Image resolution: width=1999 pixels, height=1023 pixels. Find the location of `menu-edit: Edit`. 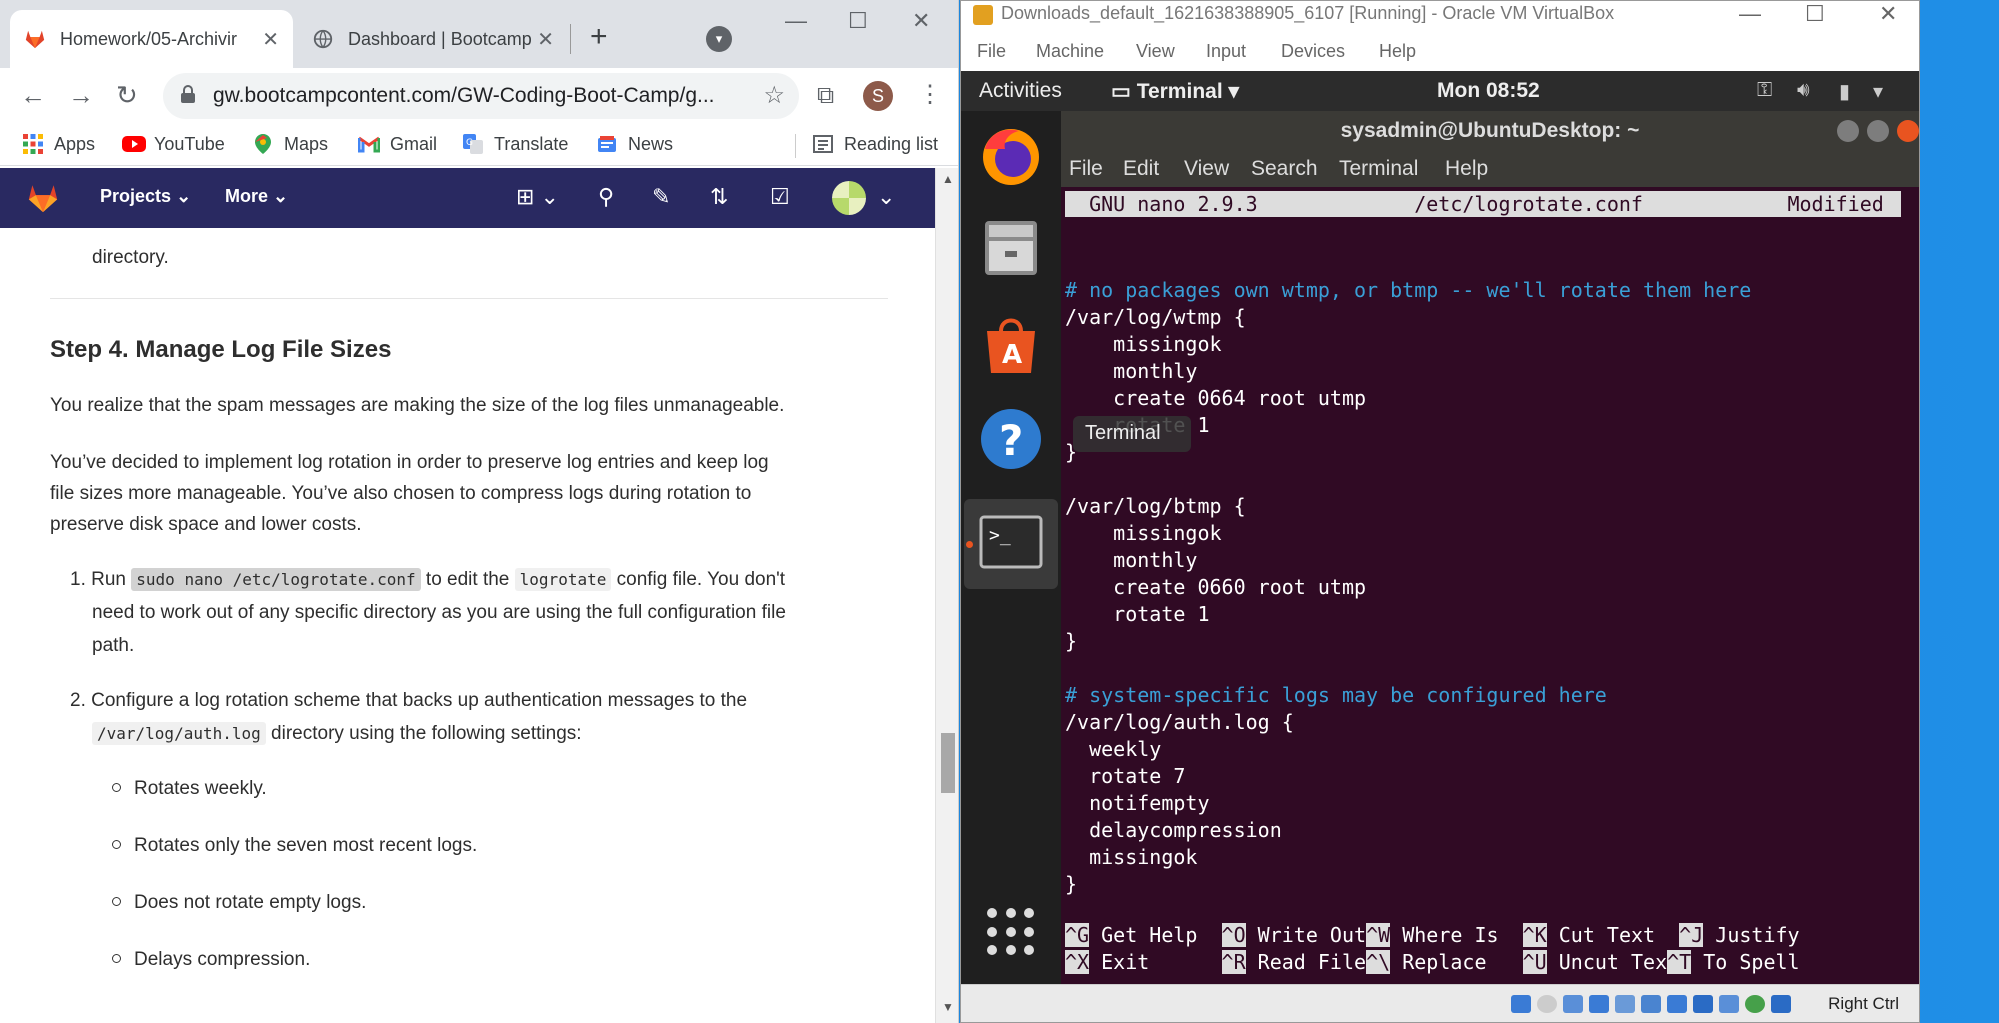

menu-edit: Edit is located at coordinates (1141, 169).